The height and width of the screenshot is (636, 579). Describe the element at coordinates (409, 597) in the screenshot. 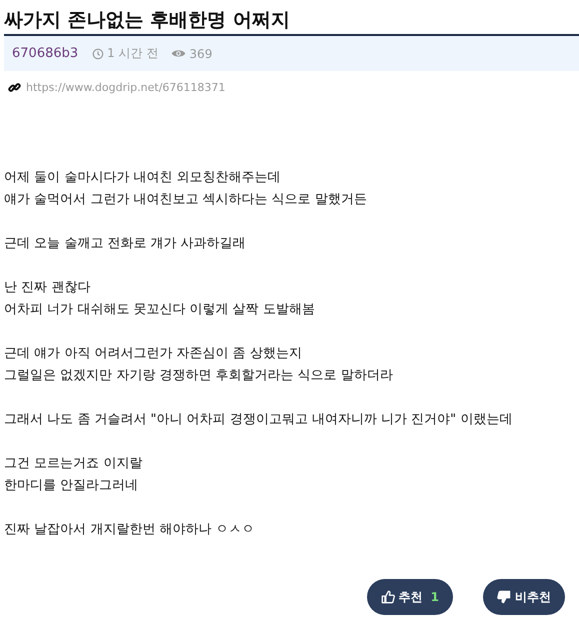

I see `upvote-button: 추천 1` at that location.